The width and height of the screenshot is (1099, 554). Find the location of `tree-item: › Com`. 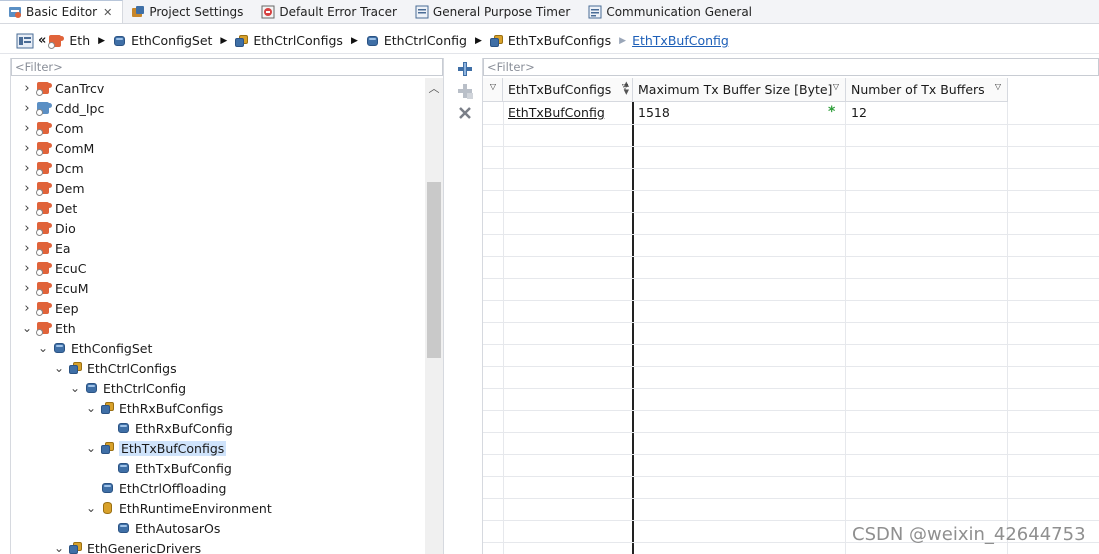

tree-item: › Com is located at coordinates (52, 128).